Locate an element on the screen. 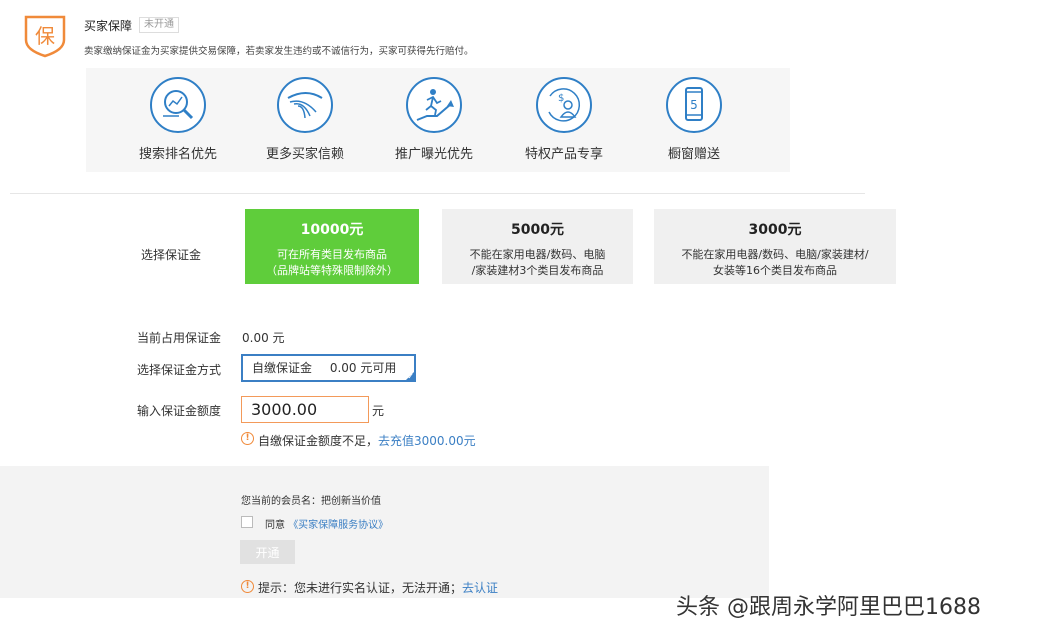 The height and width of the screenshot is (637, 1062). svg-text: 5 is located at coordinates (694, 105).